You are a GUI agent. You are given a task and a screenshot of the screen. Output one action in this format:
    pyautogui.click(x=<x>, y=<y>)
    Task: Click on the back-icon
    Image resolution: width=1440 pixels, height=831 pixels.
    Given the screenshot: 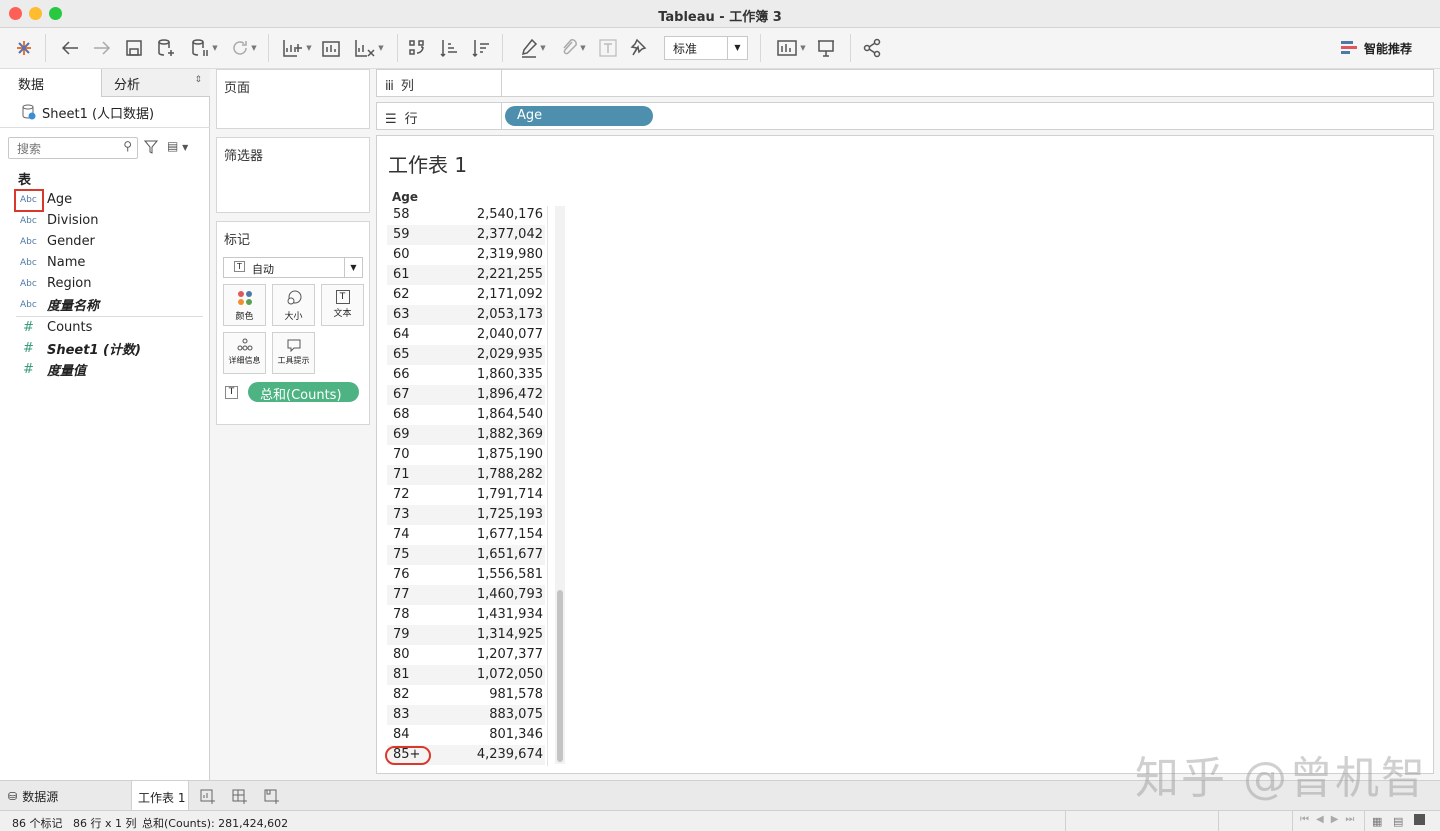 What is the action you would take?
    pyautogui.click(x=70, y=48)
    